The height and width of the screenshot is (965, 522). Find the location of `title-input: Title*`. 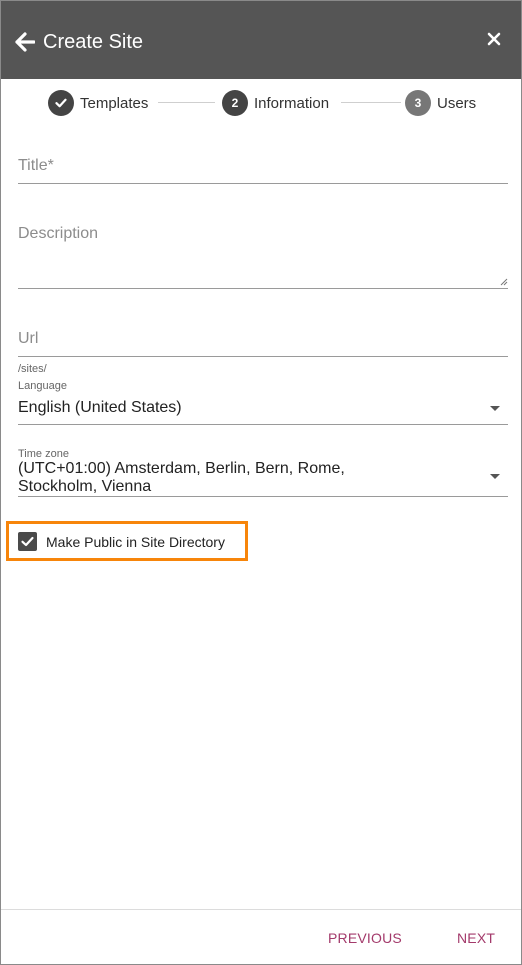

title-input: Title* is located at coordinates (263, 168).